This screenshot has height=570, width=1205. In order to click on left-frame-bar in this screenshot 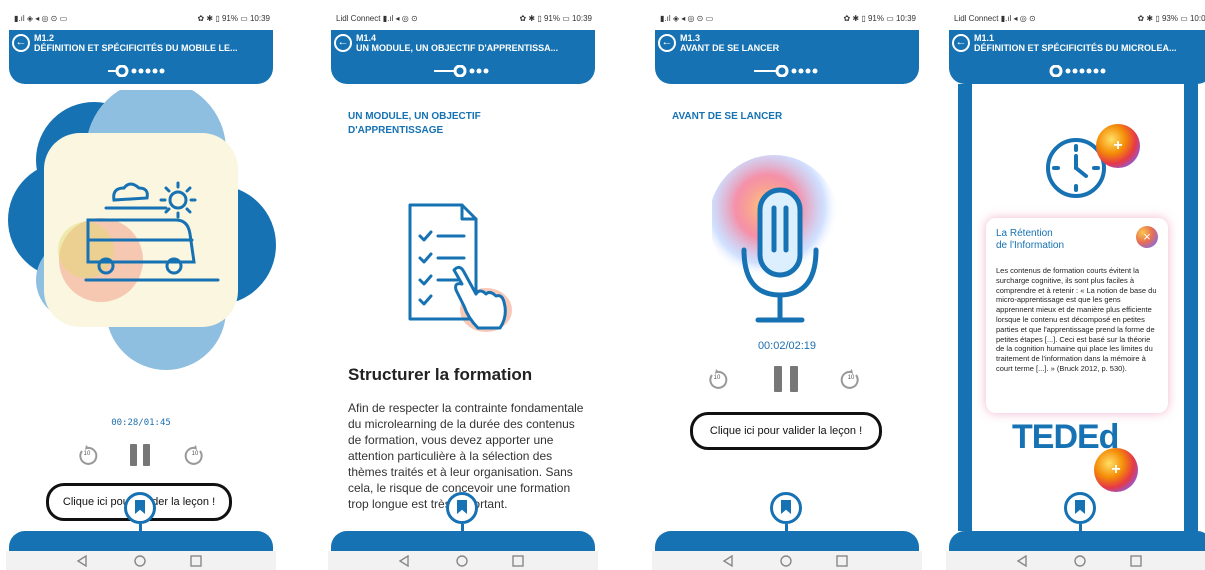, I will do `click(965, 307)`.